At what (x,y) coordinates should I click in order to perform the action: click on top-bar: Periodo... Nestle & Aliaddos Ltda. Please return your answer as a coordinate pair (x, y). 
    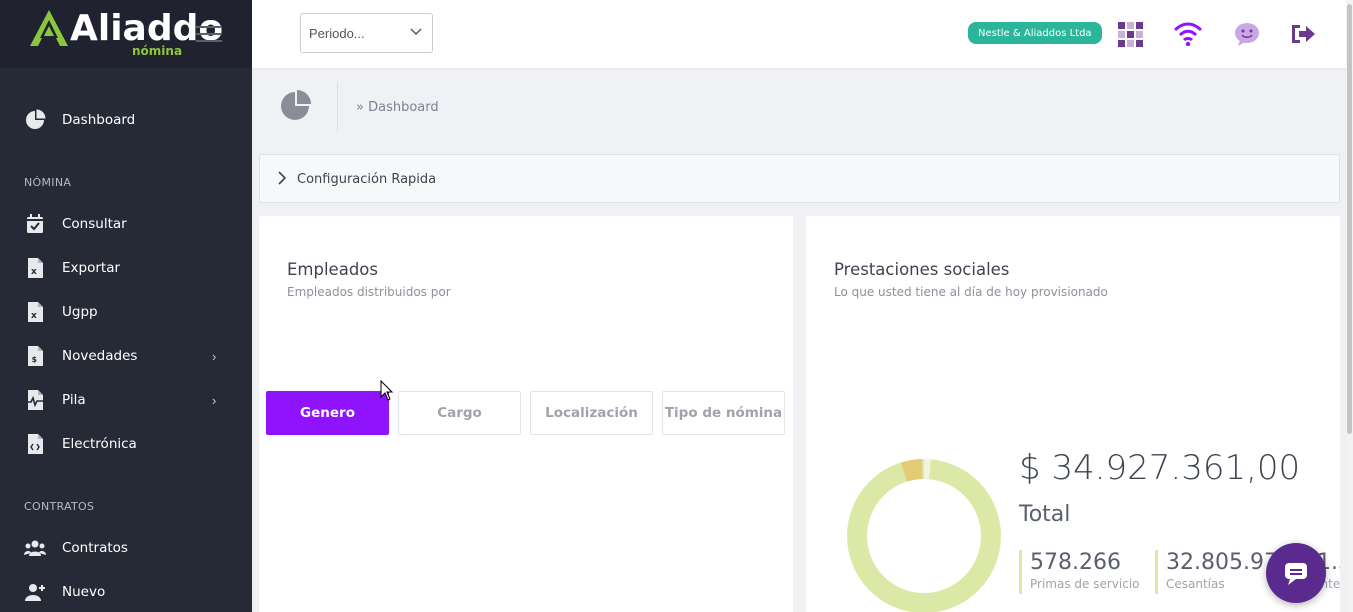
    Looking at the image, I should click on (802, 34).